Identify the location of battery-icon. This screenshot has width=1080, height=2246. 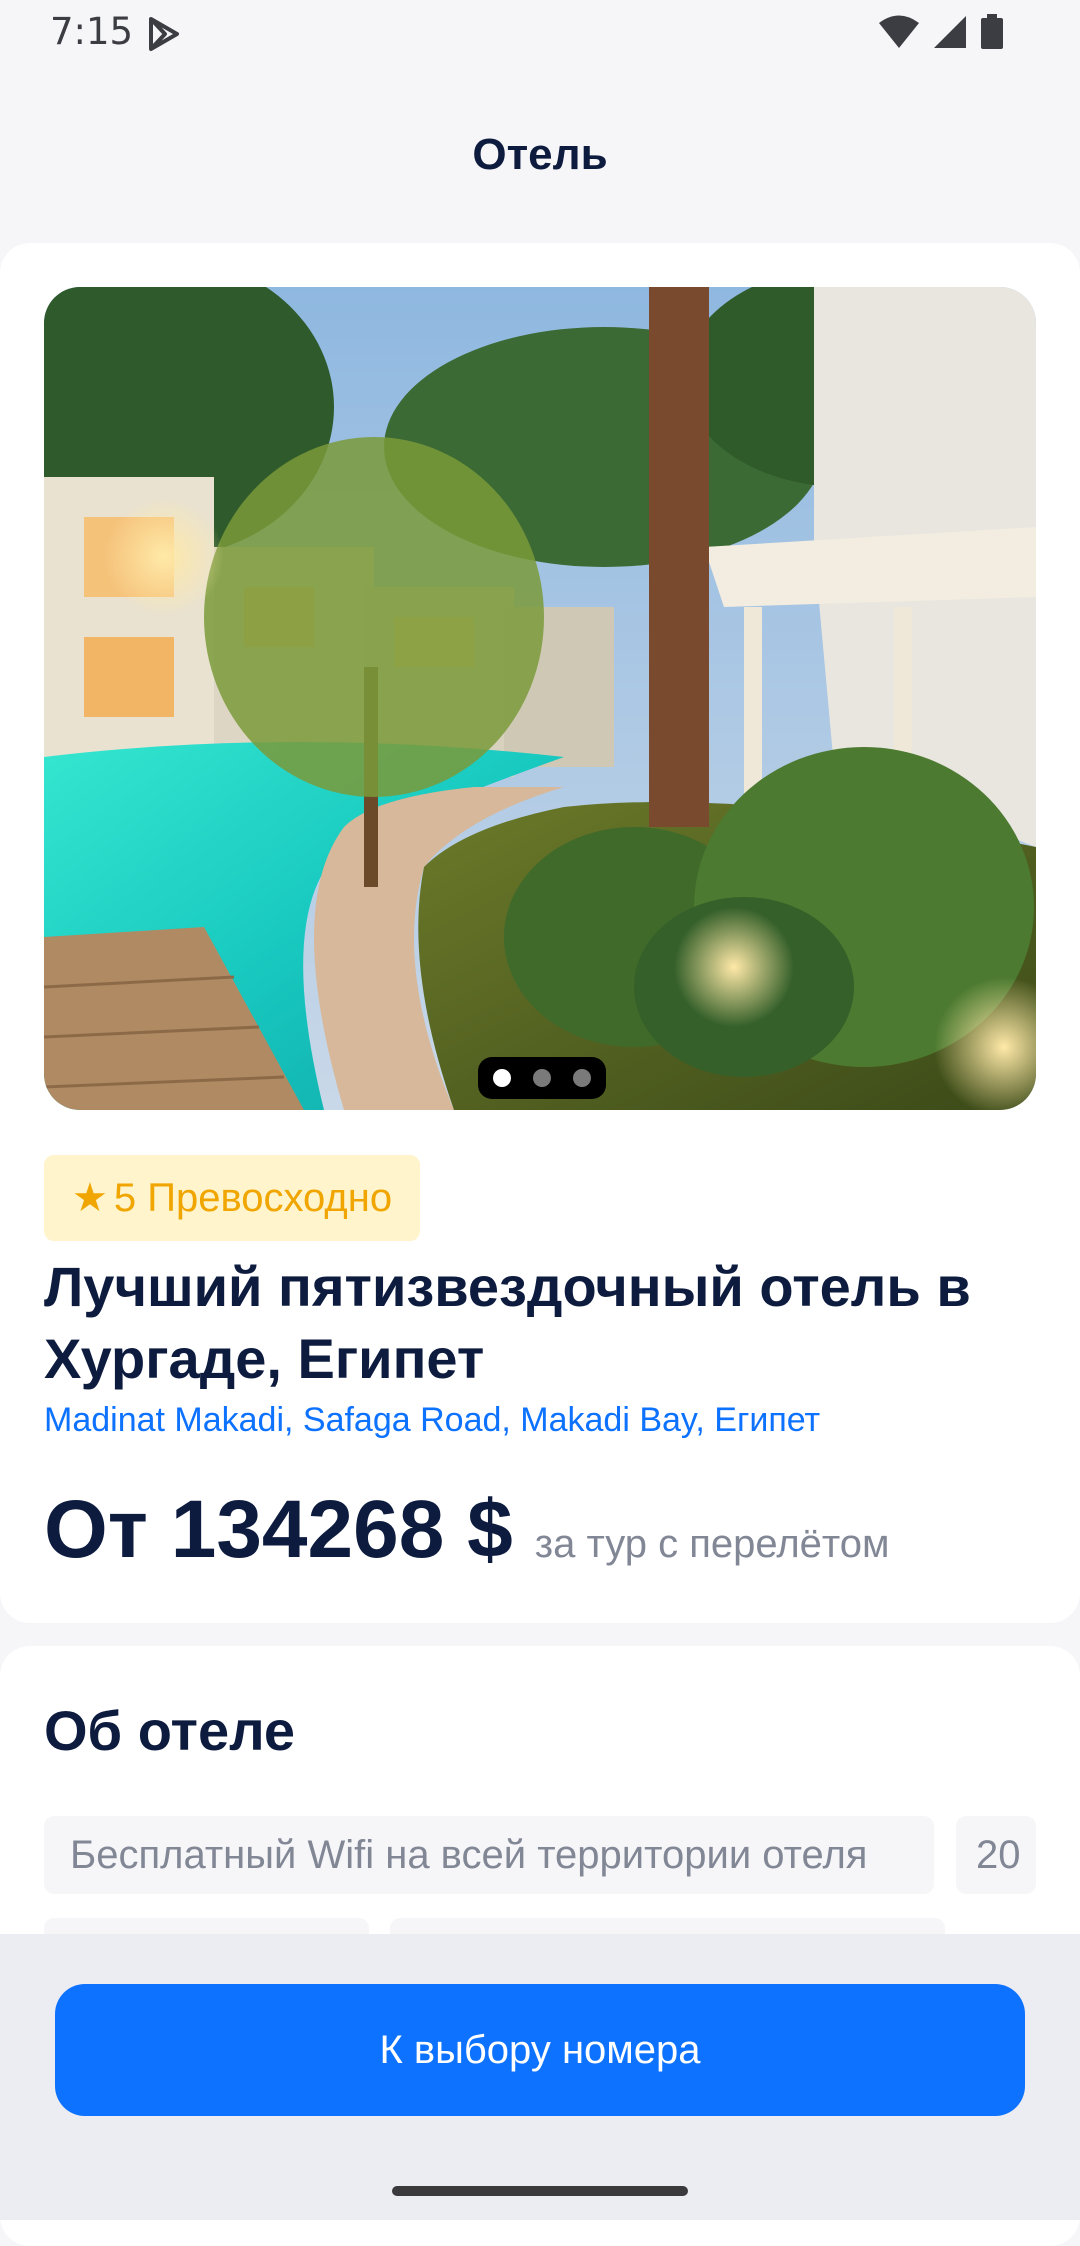
(992, 31).